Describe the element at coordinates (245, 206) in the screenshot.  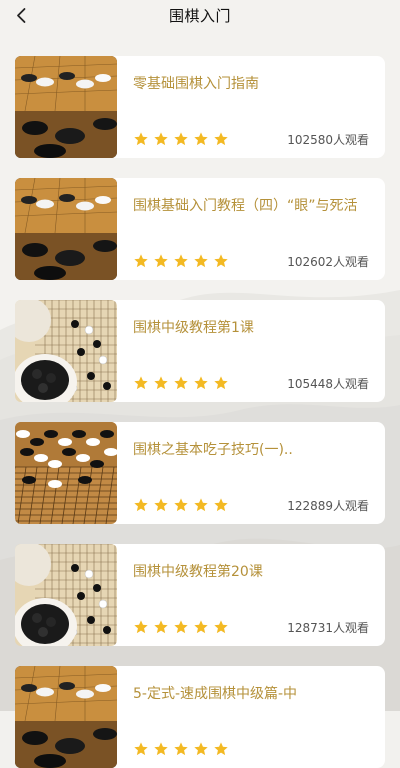
I see `course-title: 围棋基础入门教程（四）“眼”与死活` at that location.